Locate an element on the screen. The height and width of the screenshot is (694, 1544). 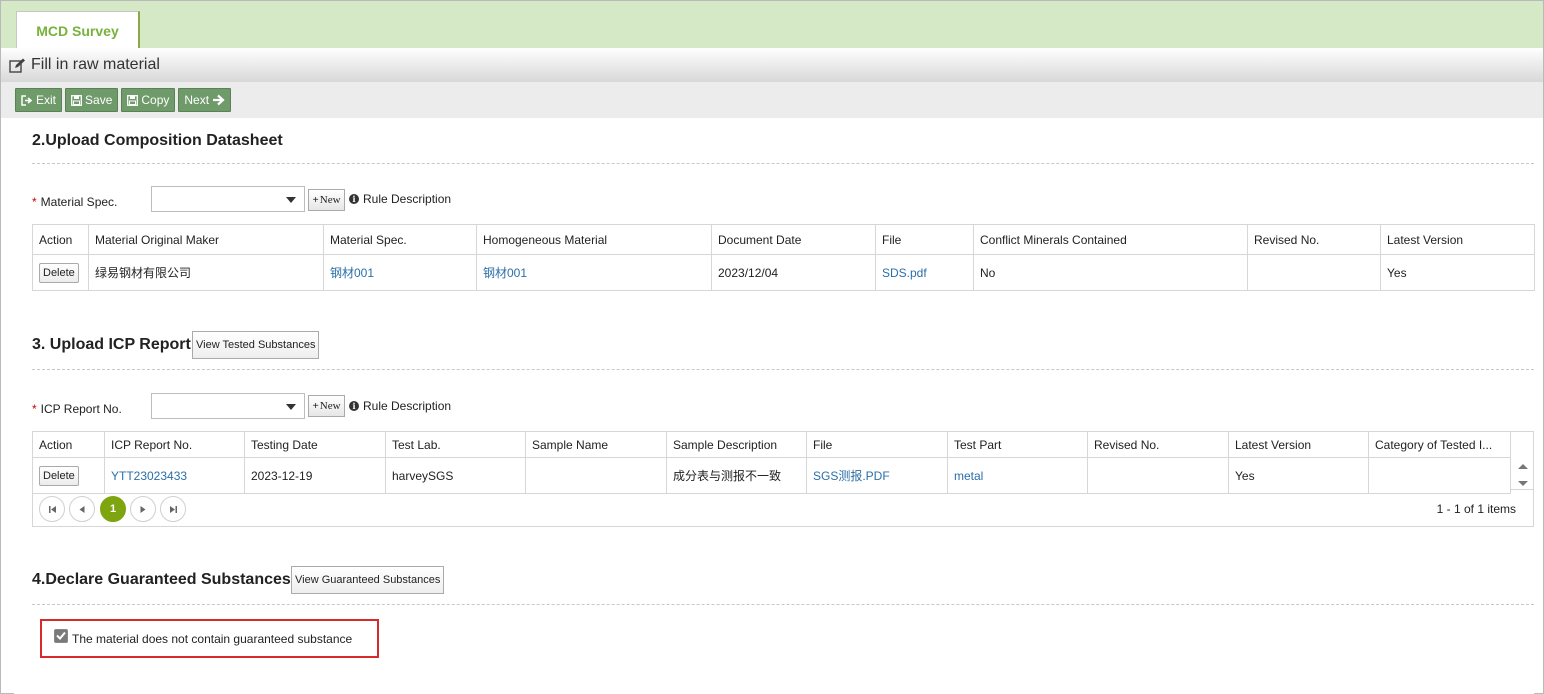
column-header: Test Part is located at coordinates (1017, 444).